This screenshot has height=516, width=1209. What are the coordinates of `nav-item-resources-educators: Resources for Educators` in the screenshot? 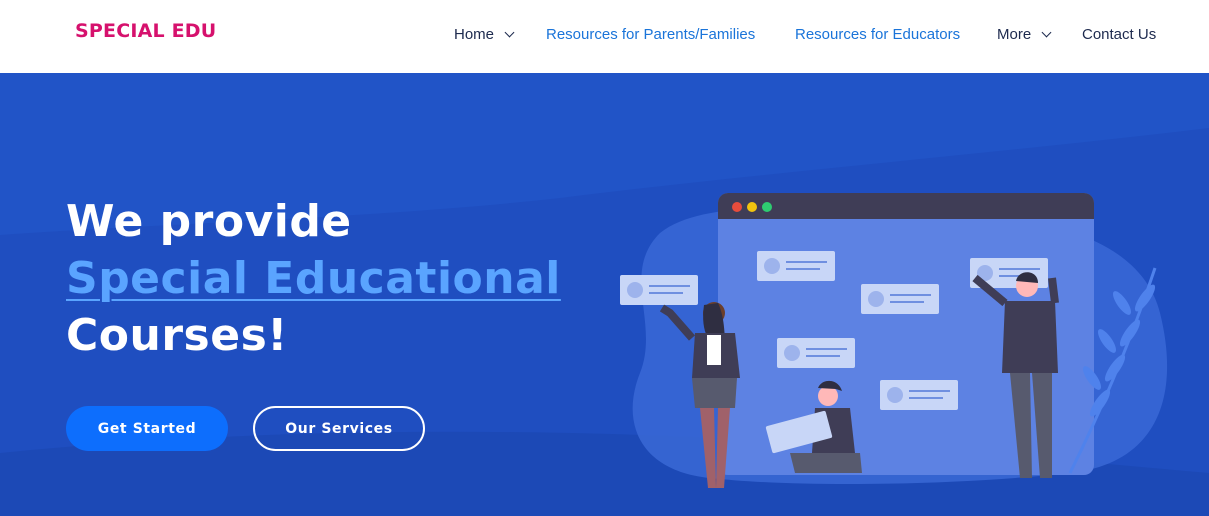 It's located at (877, 34).